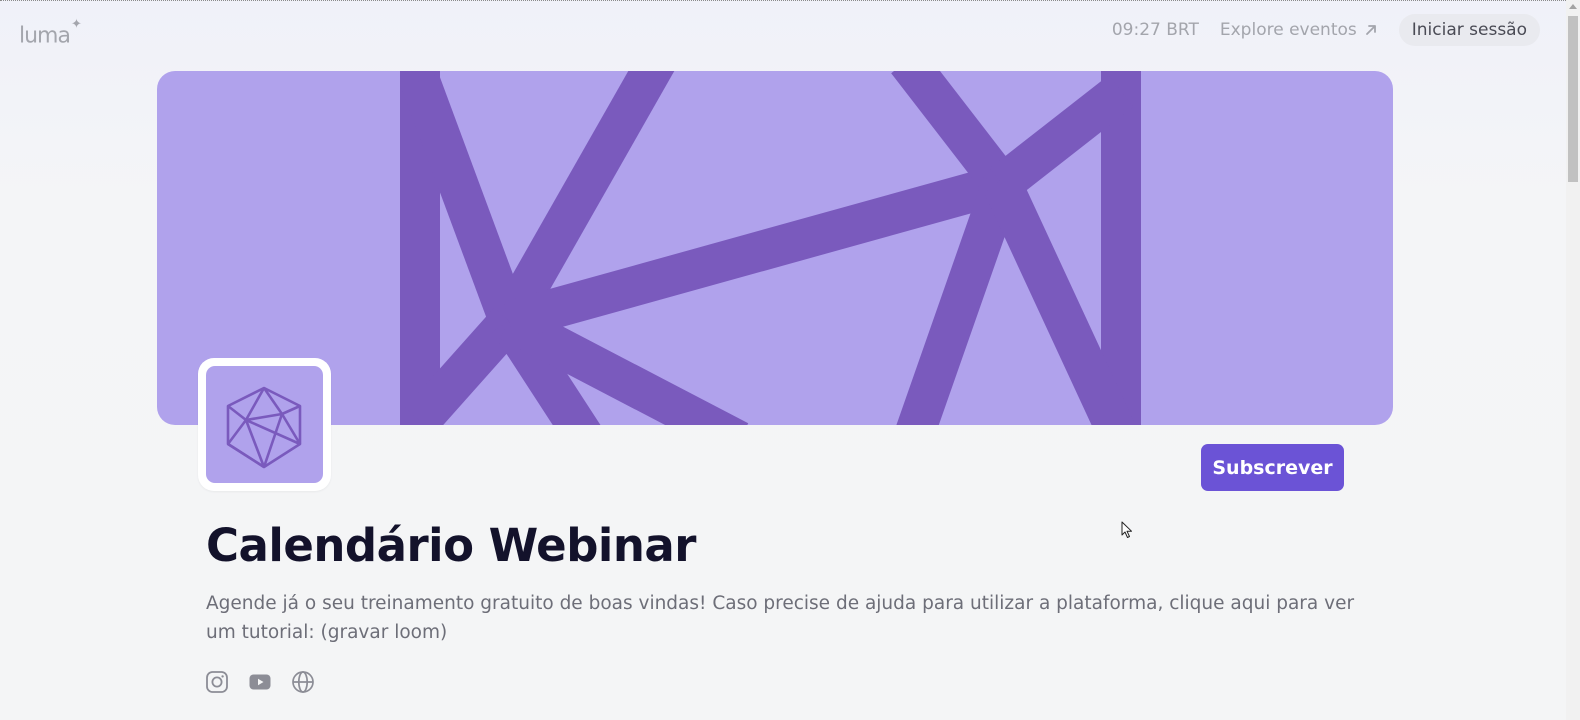 The height and width of the screenshot is (720, 1580). Describe the element at coordinates (264, 427) in the screenshot. I see `icosahedron-icon` at that location.